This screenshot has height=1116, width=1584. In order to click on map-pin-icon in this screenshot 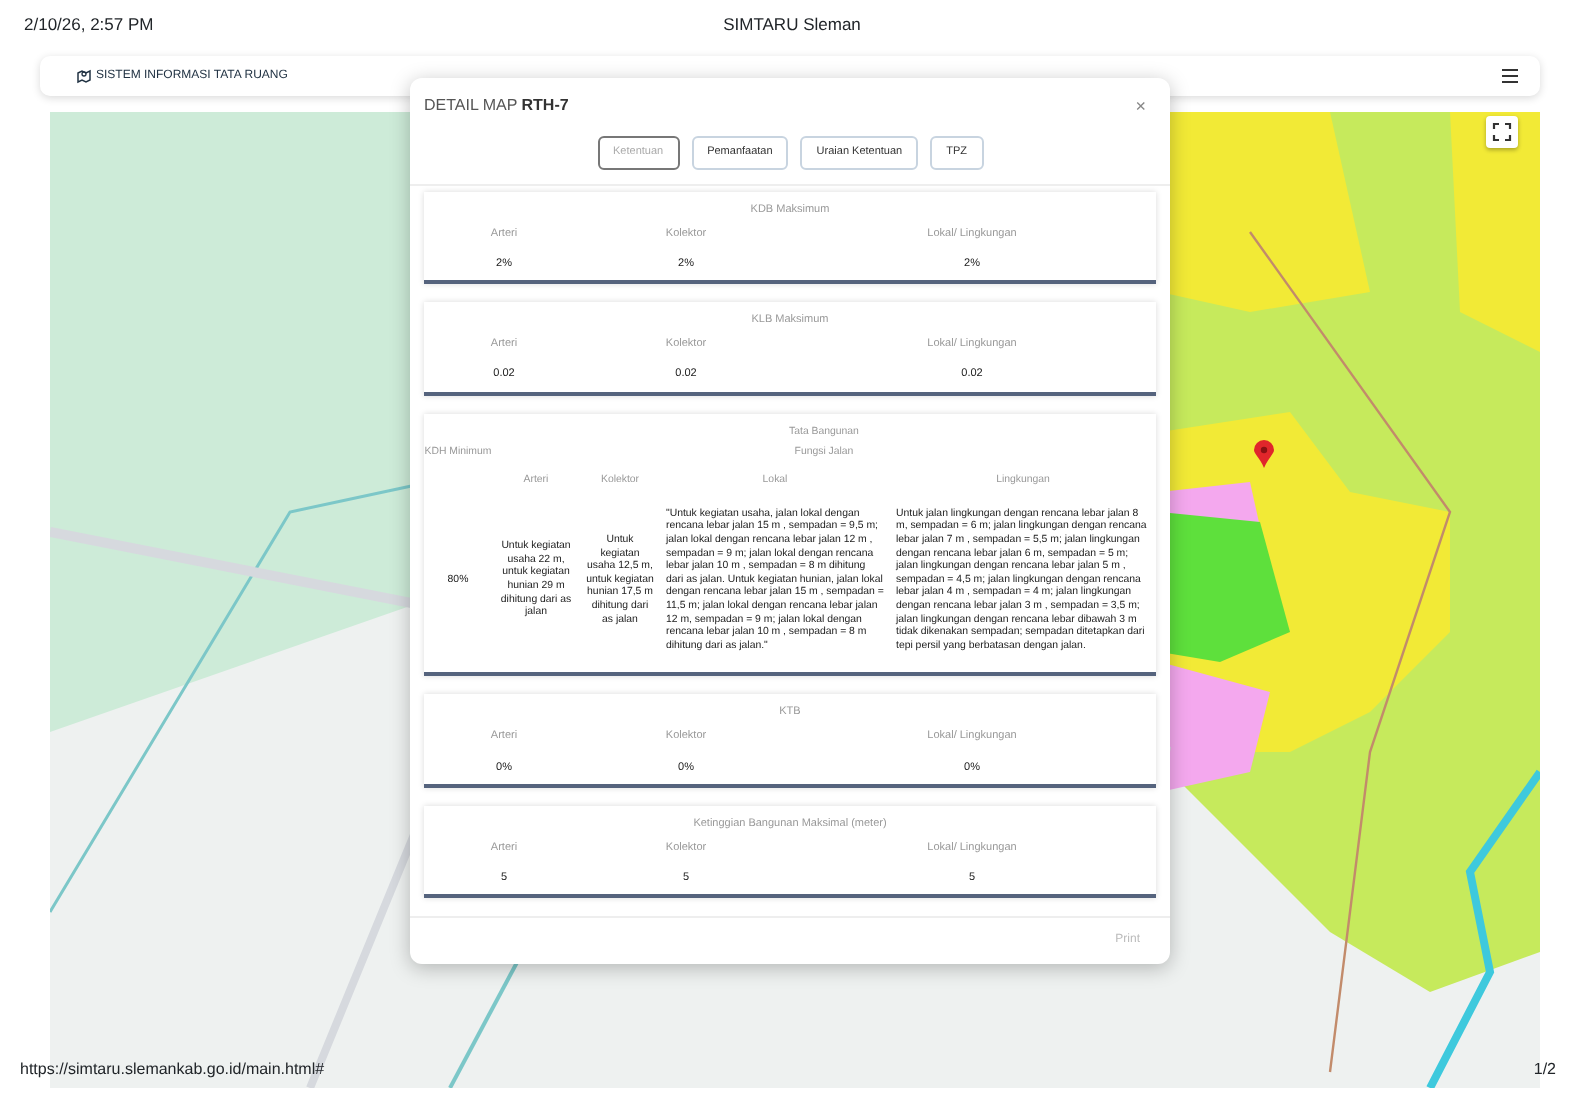, I will do `click(1264, 454)`.